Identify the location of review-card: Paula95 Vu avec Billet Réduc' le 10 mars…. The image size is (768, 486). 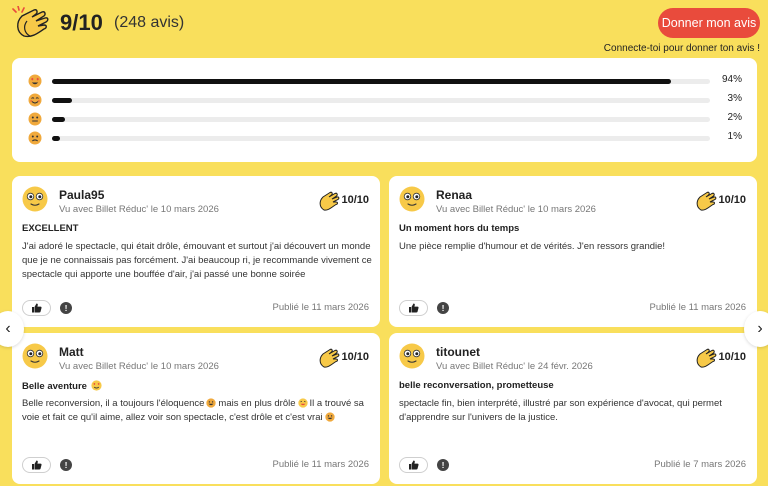
(196, 251).